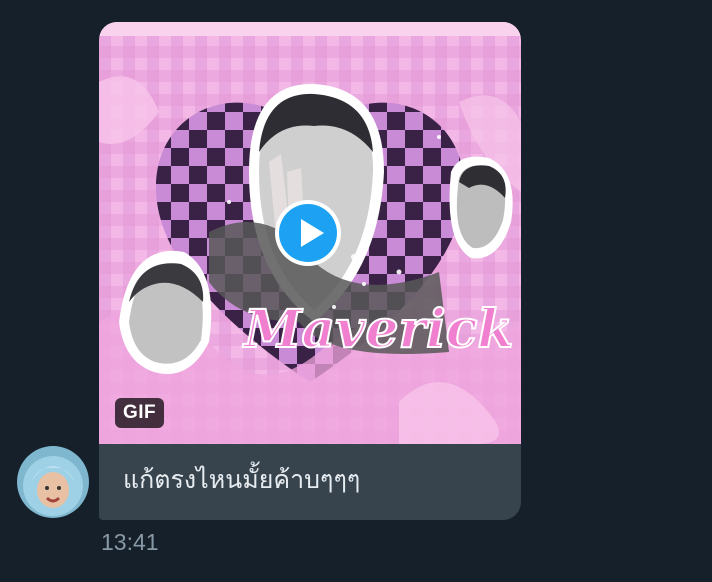  I want to click on play-button, so click(308, 233).